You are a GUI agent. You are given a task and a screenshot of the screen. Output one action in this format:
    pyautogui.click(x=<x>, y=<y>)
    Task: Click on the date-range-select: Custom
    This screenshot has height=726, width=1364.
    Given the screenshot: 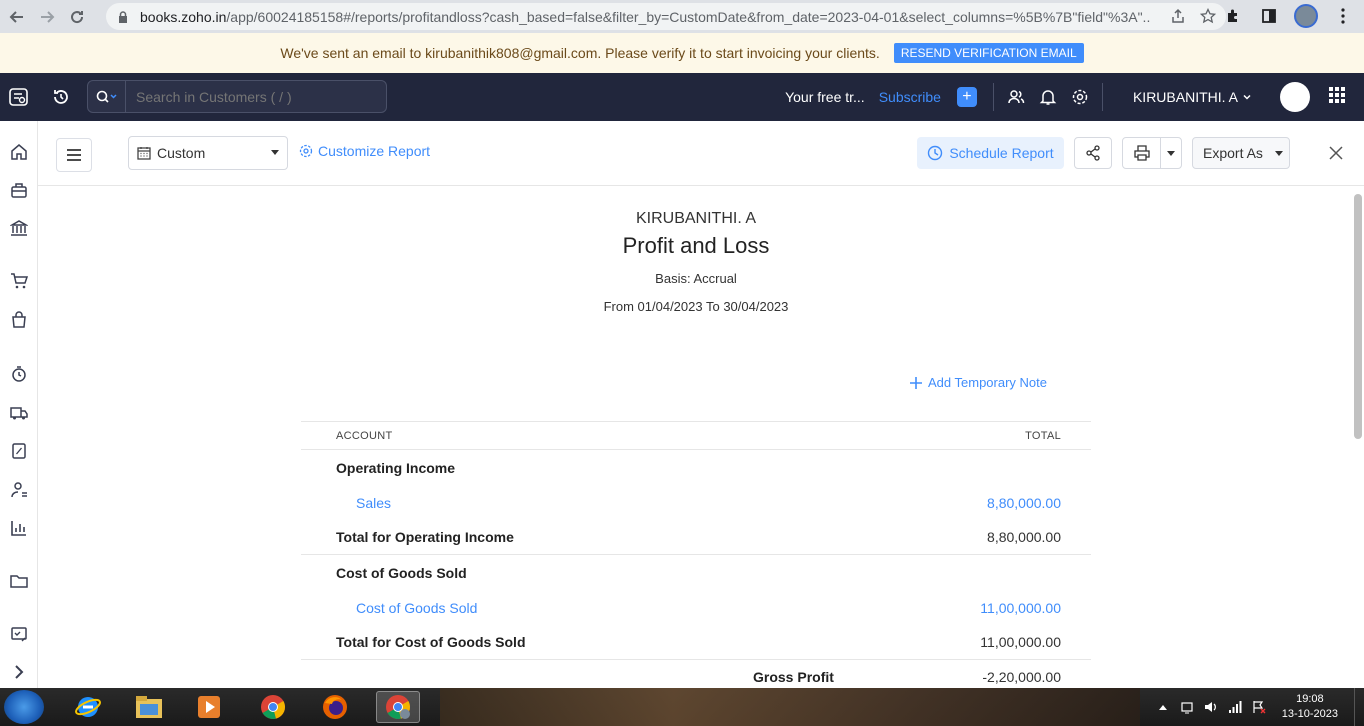 What is the action you would take?
    pyautogui.click(x=208, y=153)
    